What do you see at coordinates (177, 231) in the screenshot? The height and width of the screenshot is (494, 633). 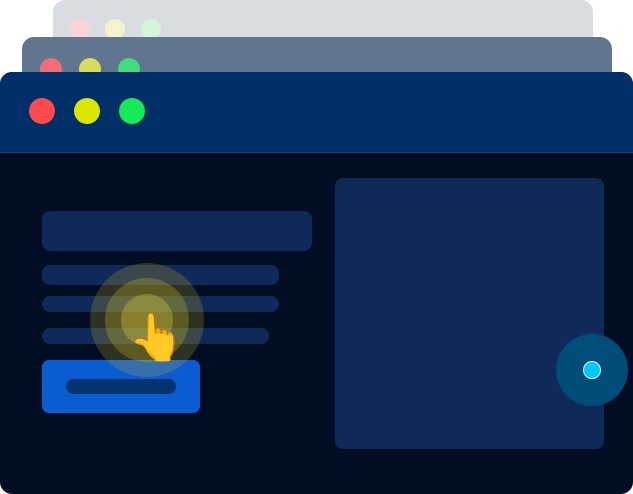 I see `title-placeholder` at bounding box center [177, 231].